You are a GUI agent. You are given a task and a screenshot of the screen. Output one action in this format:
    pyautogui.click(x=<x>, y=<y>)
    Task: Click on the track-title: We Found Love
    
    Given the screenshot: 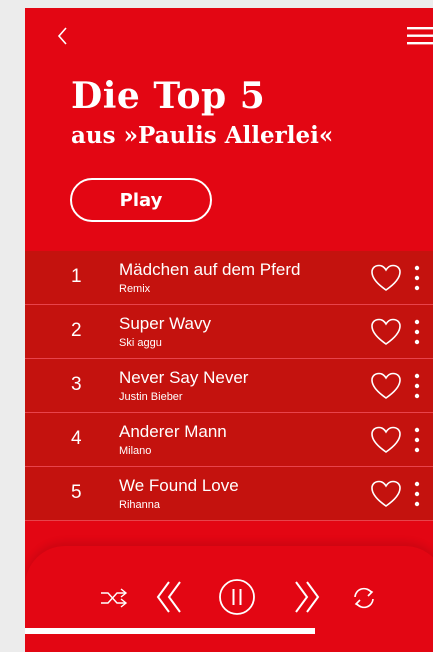 What is the action you would take?
    pyautogui.click(x=179, y=485)
    